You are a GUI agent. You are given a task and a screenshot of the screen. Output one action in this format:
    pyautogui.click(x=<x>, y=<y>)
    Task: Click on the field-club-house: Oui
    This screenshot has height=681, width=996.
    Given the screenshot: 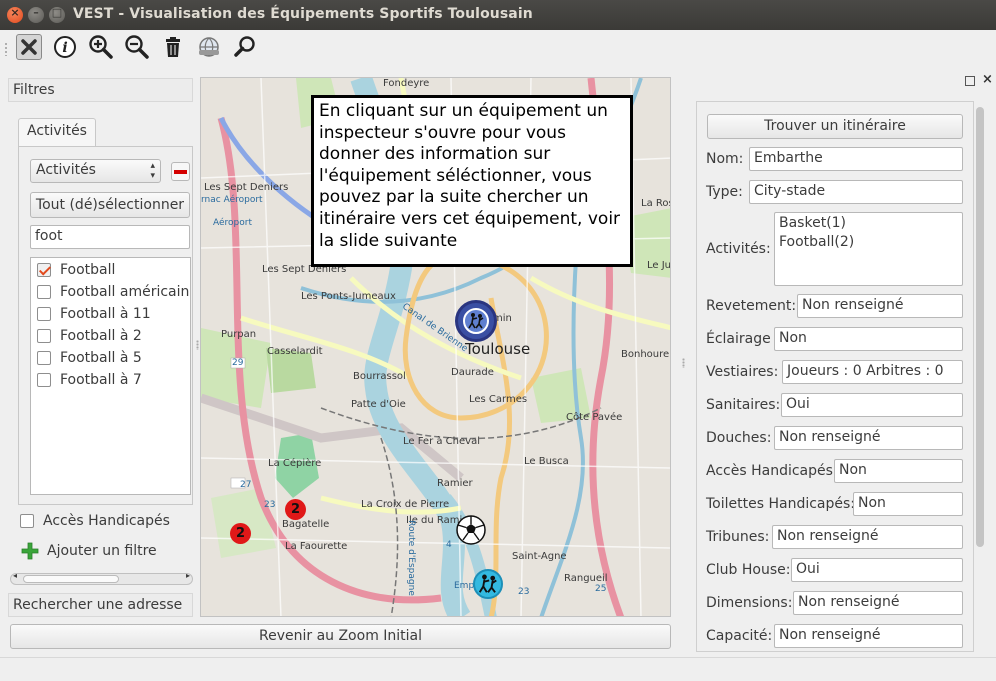 What is the action you would take?
    pyautogui.click(x=877, y=570)
    